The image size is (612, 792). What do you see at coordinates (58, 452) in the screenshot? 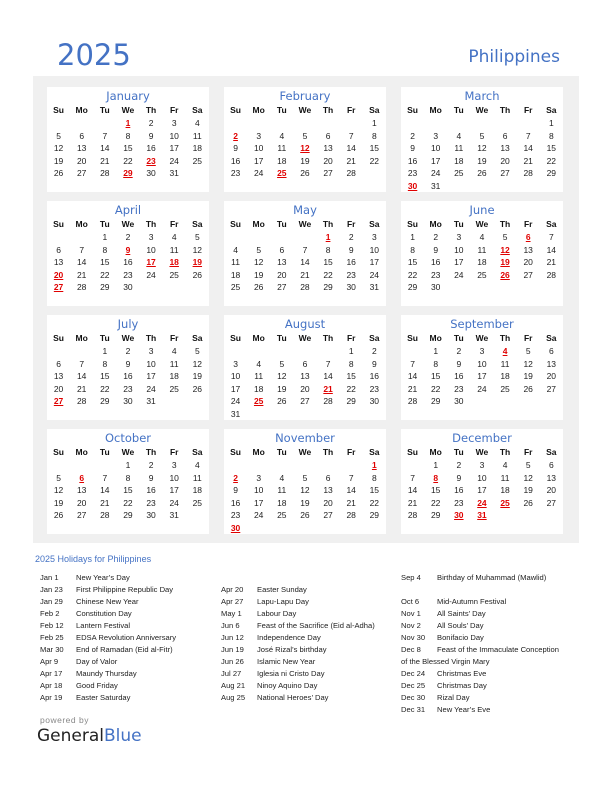
I see `weekday-header: Su` at bounding box center [58, 452].